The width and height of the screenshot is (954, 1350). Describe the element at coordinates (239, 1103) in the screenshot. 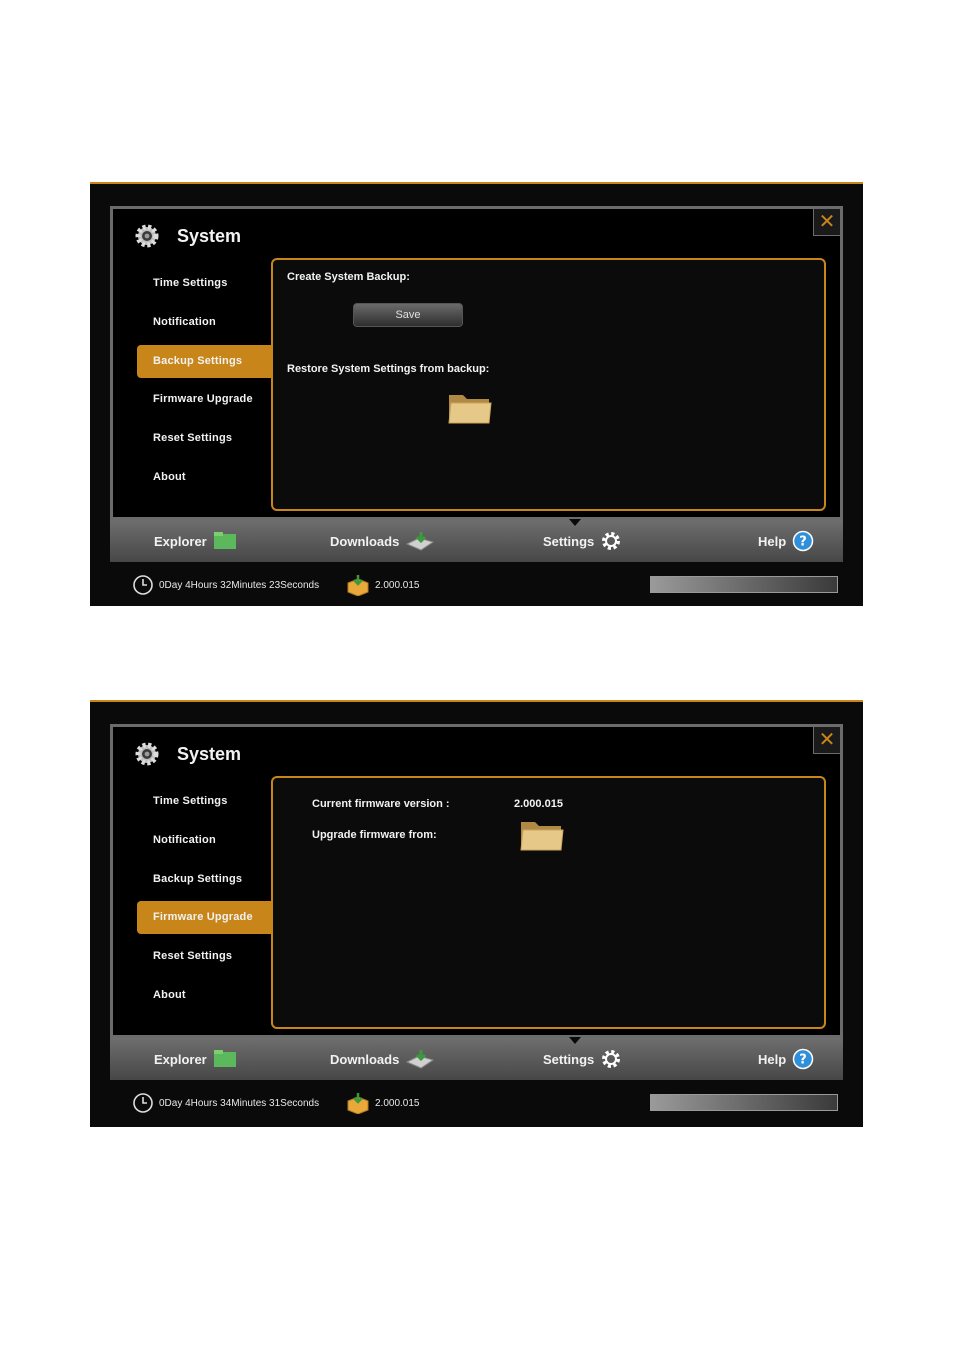

I see `uptime-text: 0Day 4Hours 34Minutes 31Seconds` at that location.